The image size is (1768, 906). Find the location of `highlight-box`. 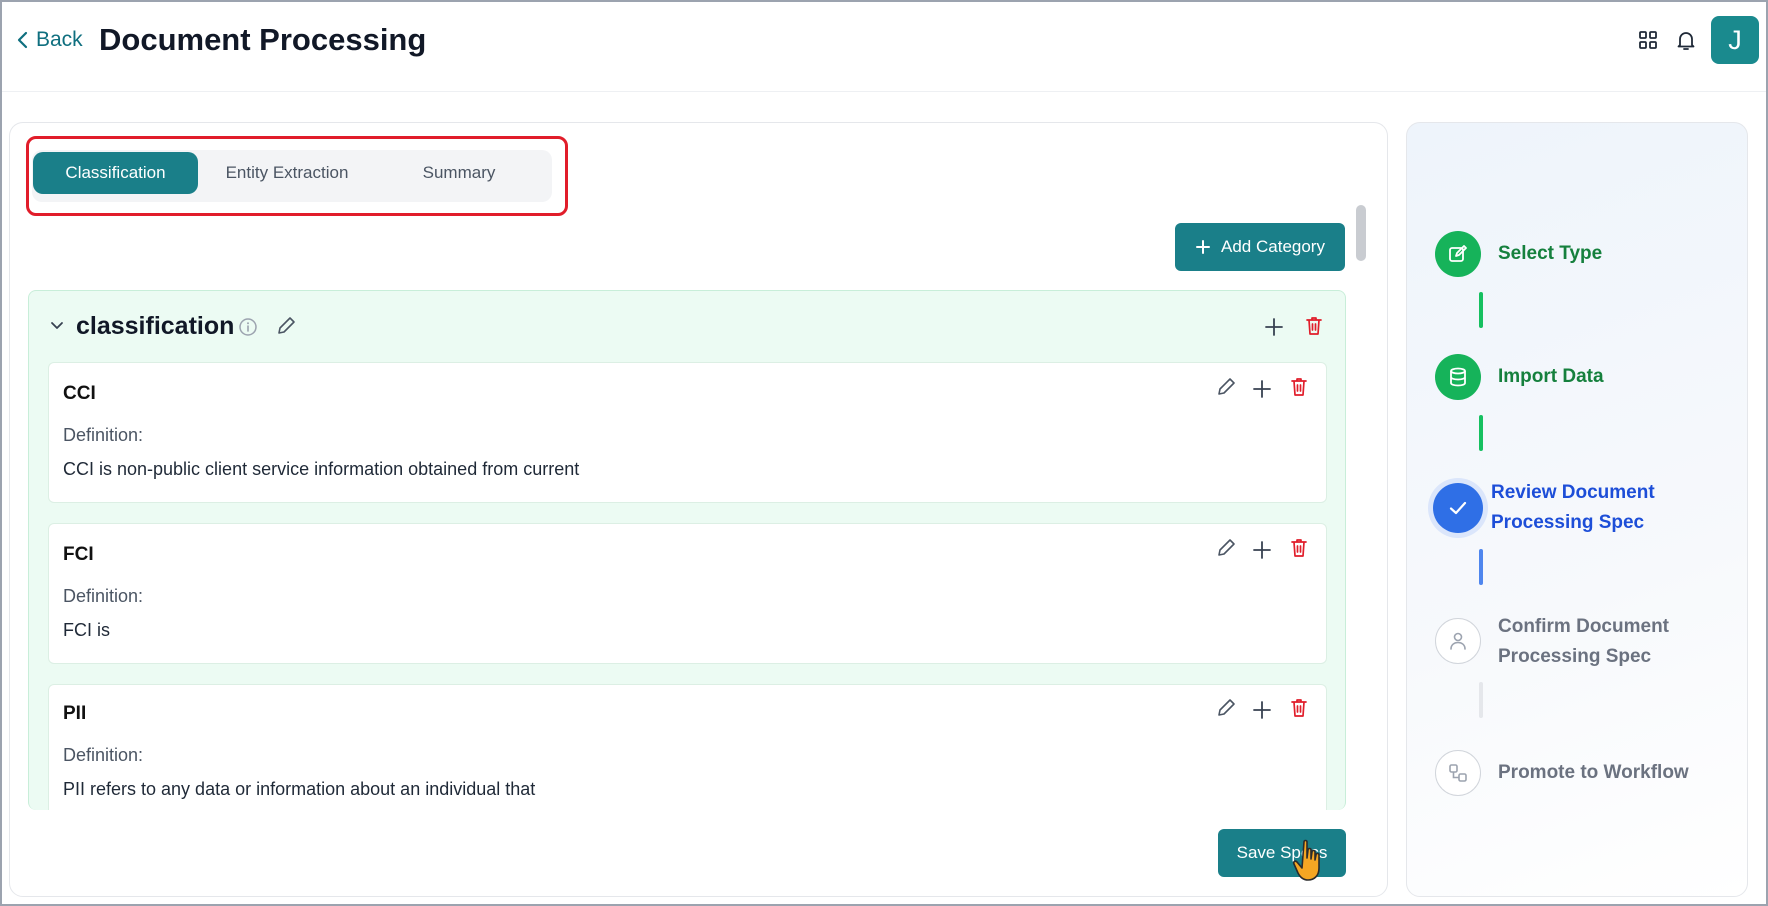

highlight-box is located at coordinates (297, 176).